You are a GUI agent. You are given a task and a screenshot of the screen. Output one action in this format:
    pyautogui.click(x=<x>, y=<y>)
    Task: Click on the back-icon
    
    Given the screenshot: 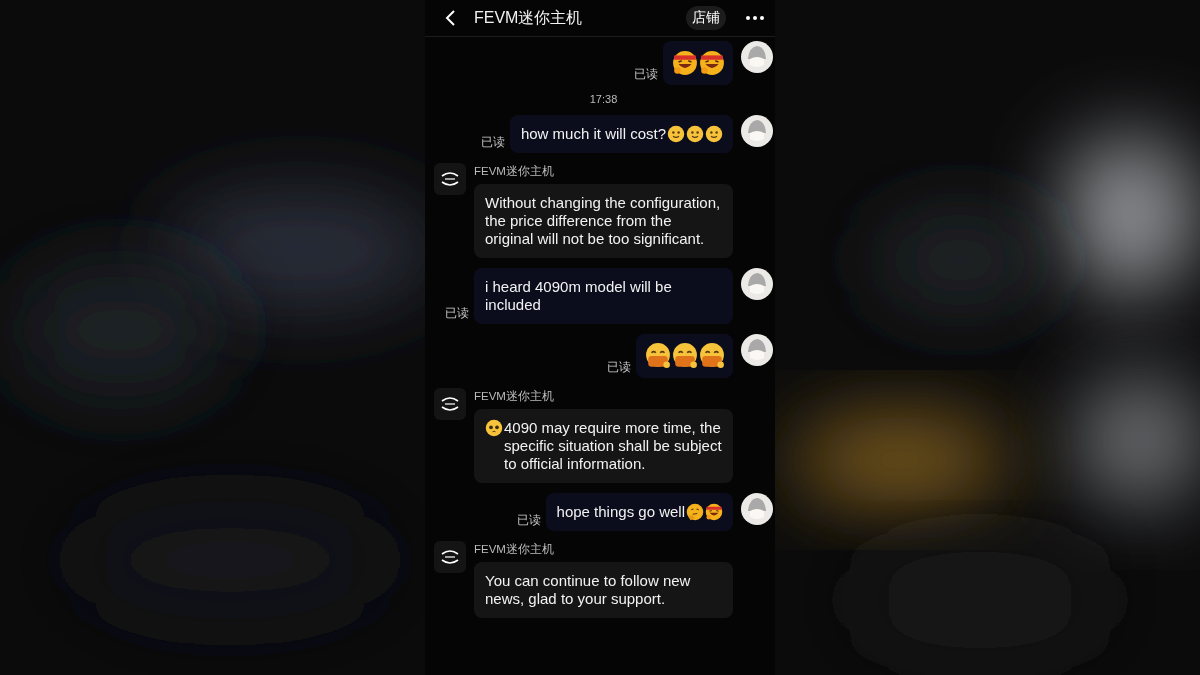 What is the action you would take?
    pyautogui.click(x=450, y=18)
    